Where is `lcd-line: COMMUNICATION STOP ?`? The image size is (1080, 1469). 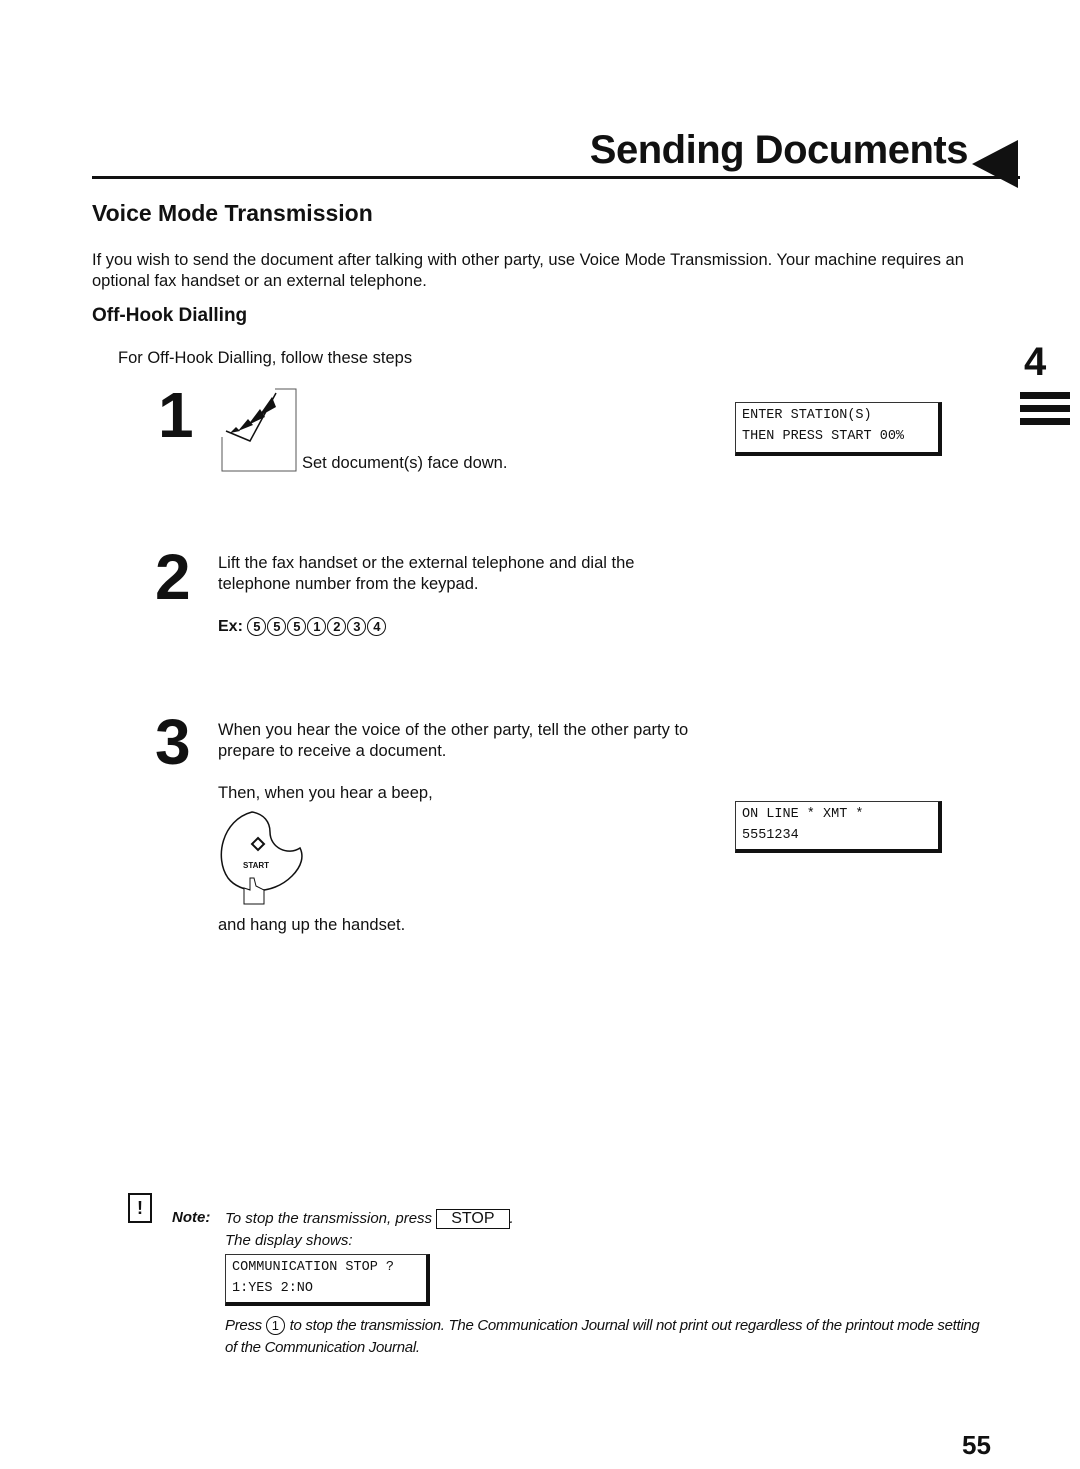
lcd-line: COMMUNICATION STOP ? is located at coordinates (313, 1267).